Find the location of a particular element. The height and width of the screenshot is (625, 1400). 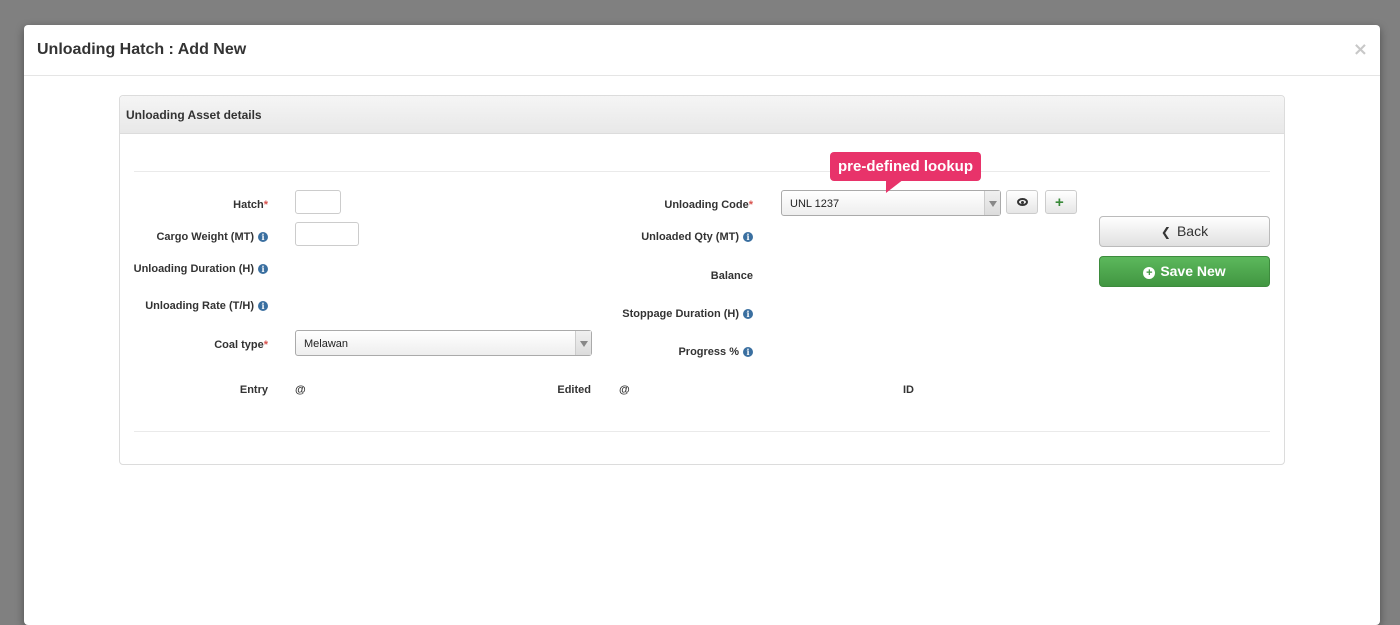

edited-label: Edited is located at coordinates (574, 390).